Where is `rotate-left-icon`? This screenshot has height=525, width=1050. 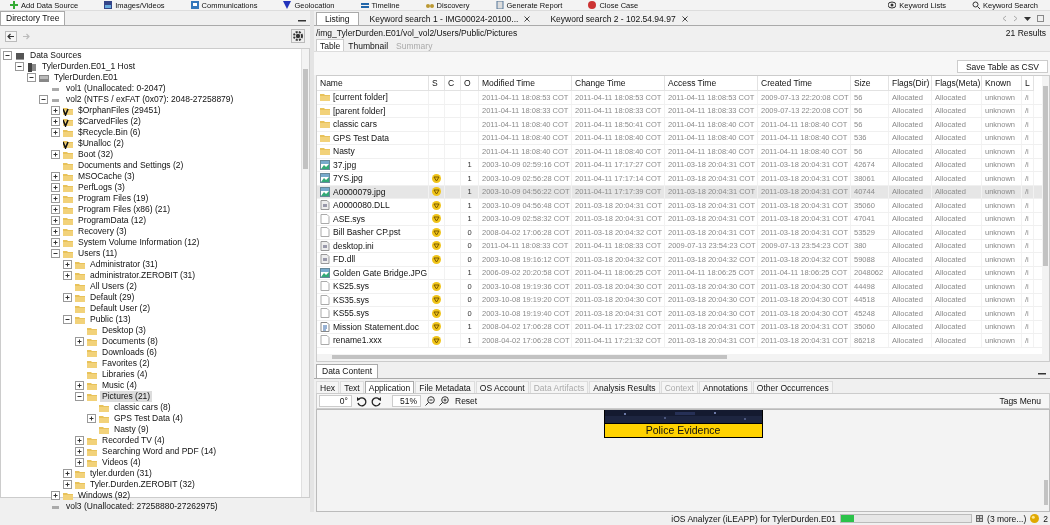 rotate-left-icon is located at coordinates (361, 401).